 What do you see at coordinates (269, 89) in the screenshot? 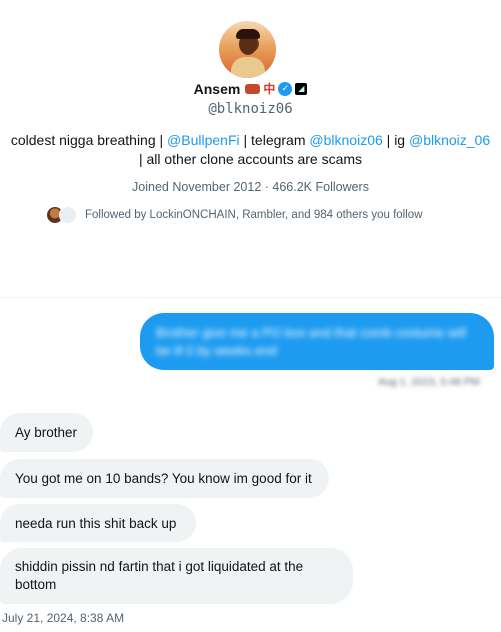
I see `red-dragon-emoji-icon: 中` at bounding box center [269, 89].